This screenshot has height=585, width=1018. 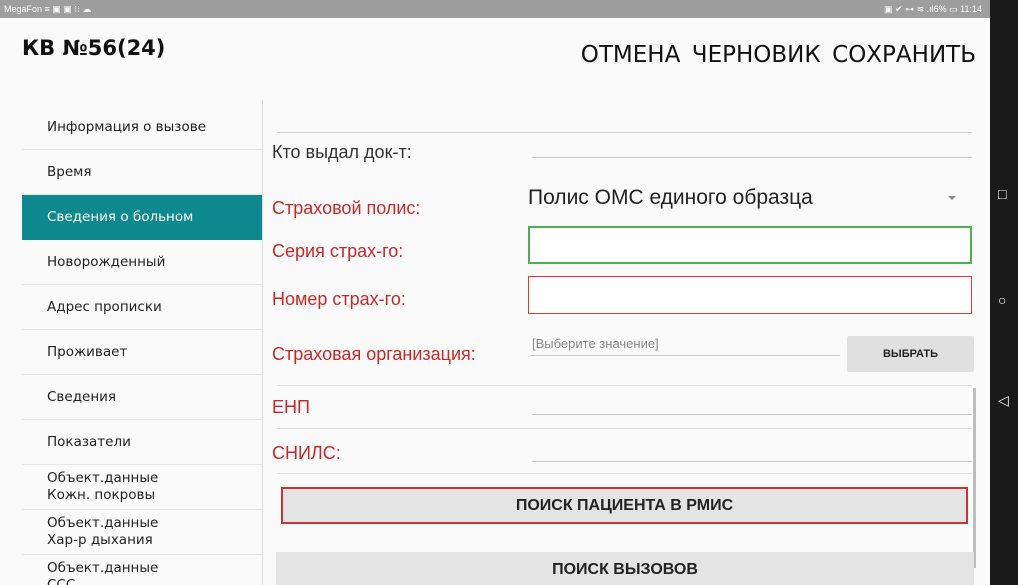 I want to click on square-icon: □, so click(x=1002, y=194).